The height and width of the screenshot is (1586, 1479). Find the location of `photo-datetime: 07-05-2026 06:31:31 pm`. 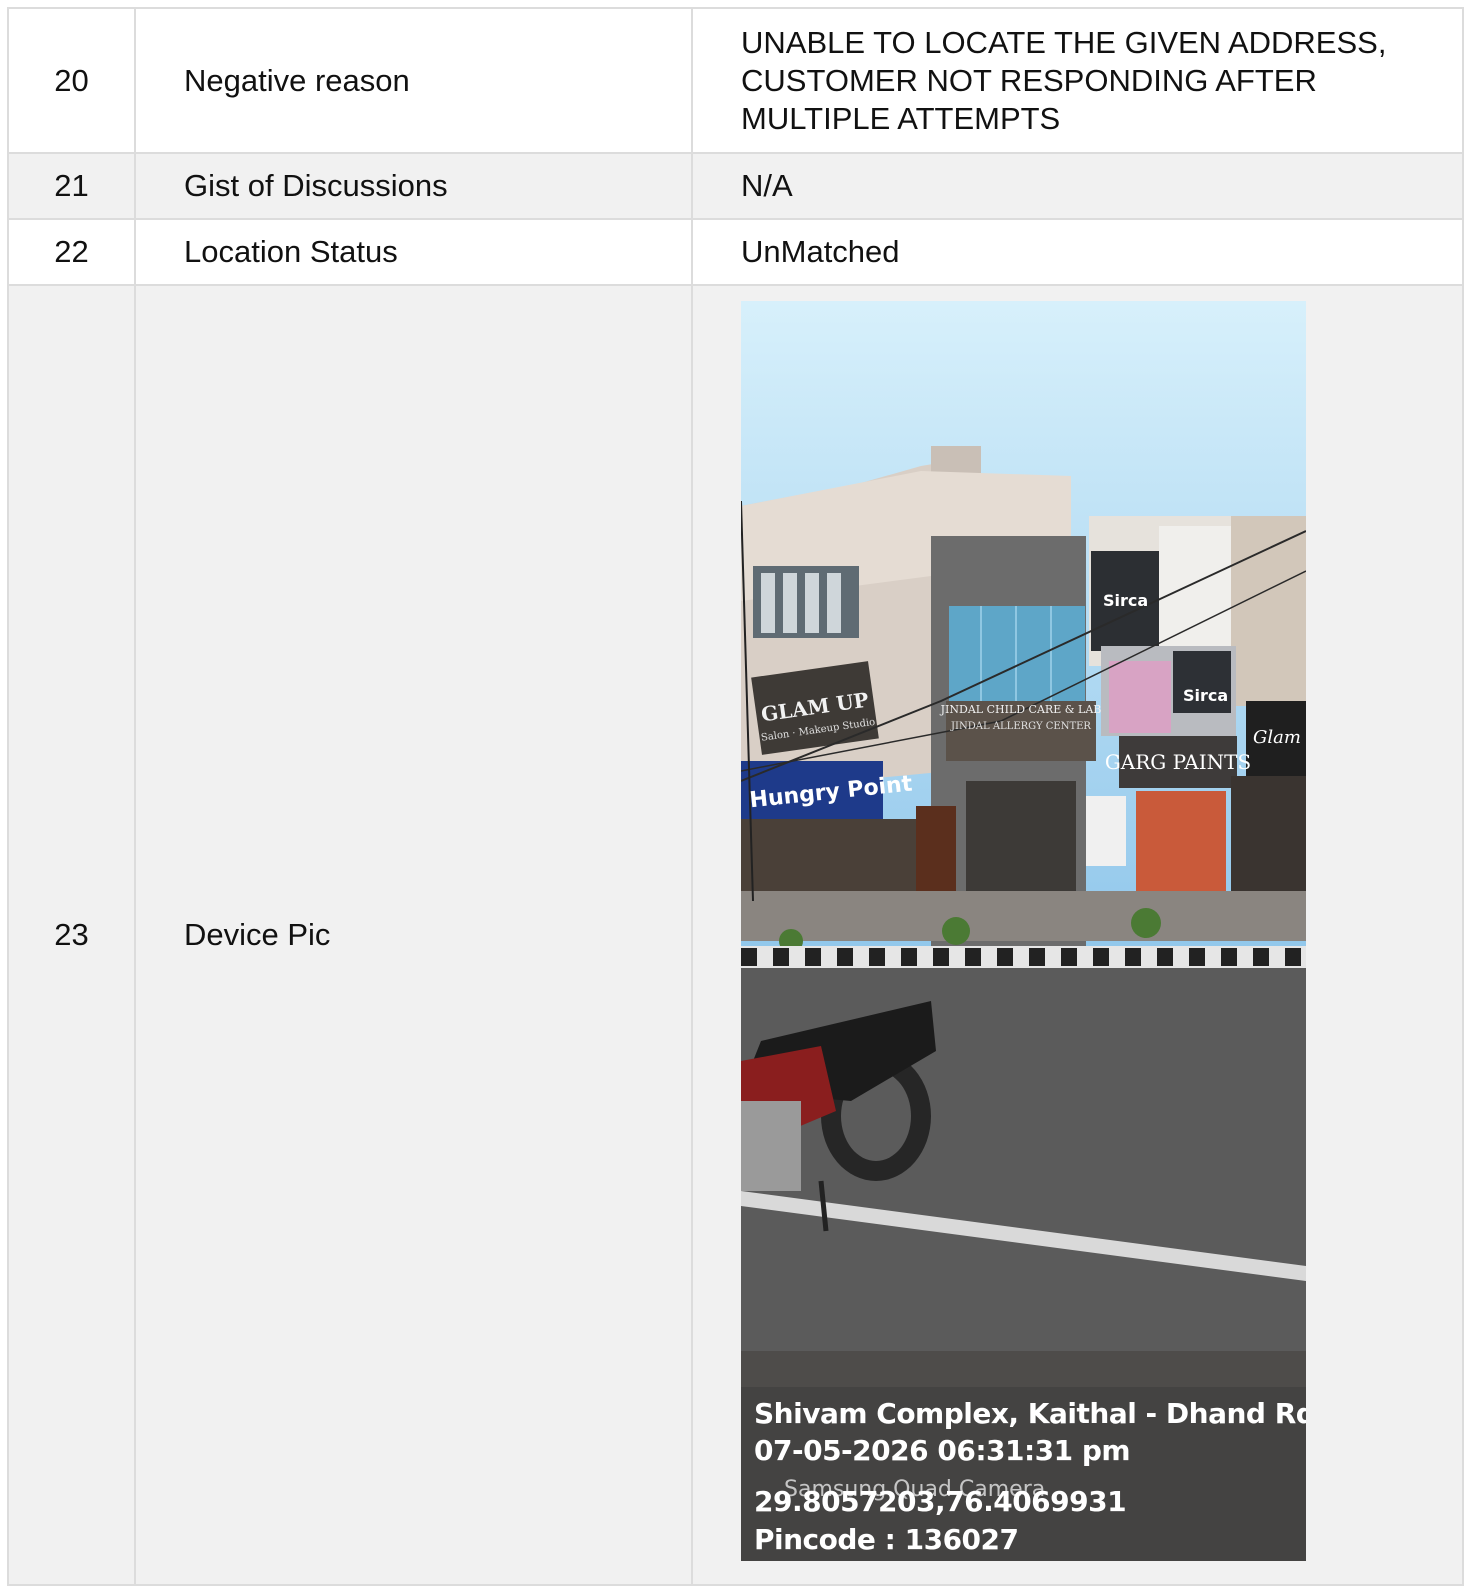

photo-datetime: 07-05-2026 06:31:31 pm is located at coordinates (942, 1450).